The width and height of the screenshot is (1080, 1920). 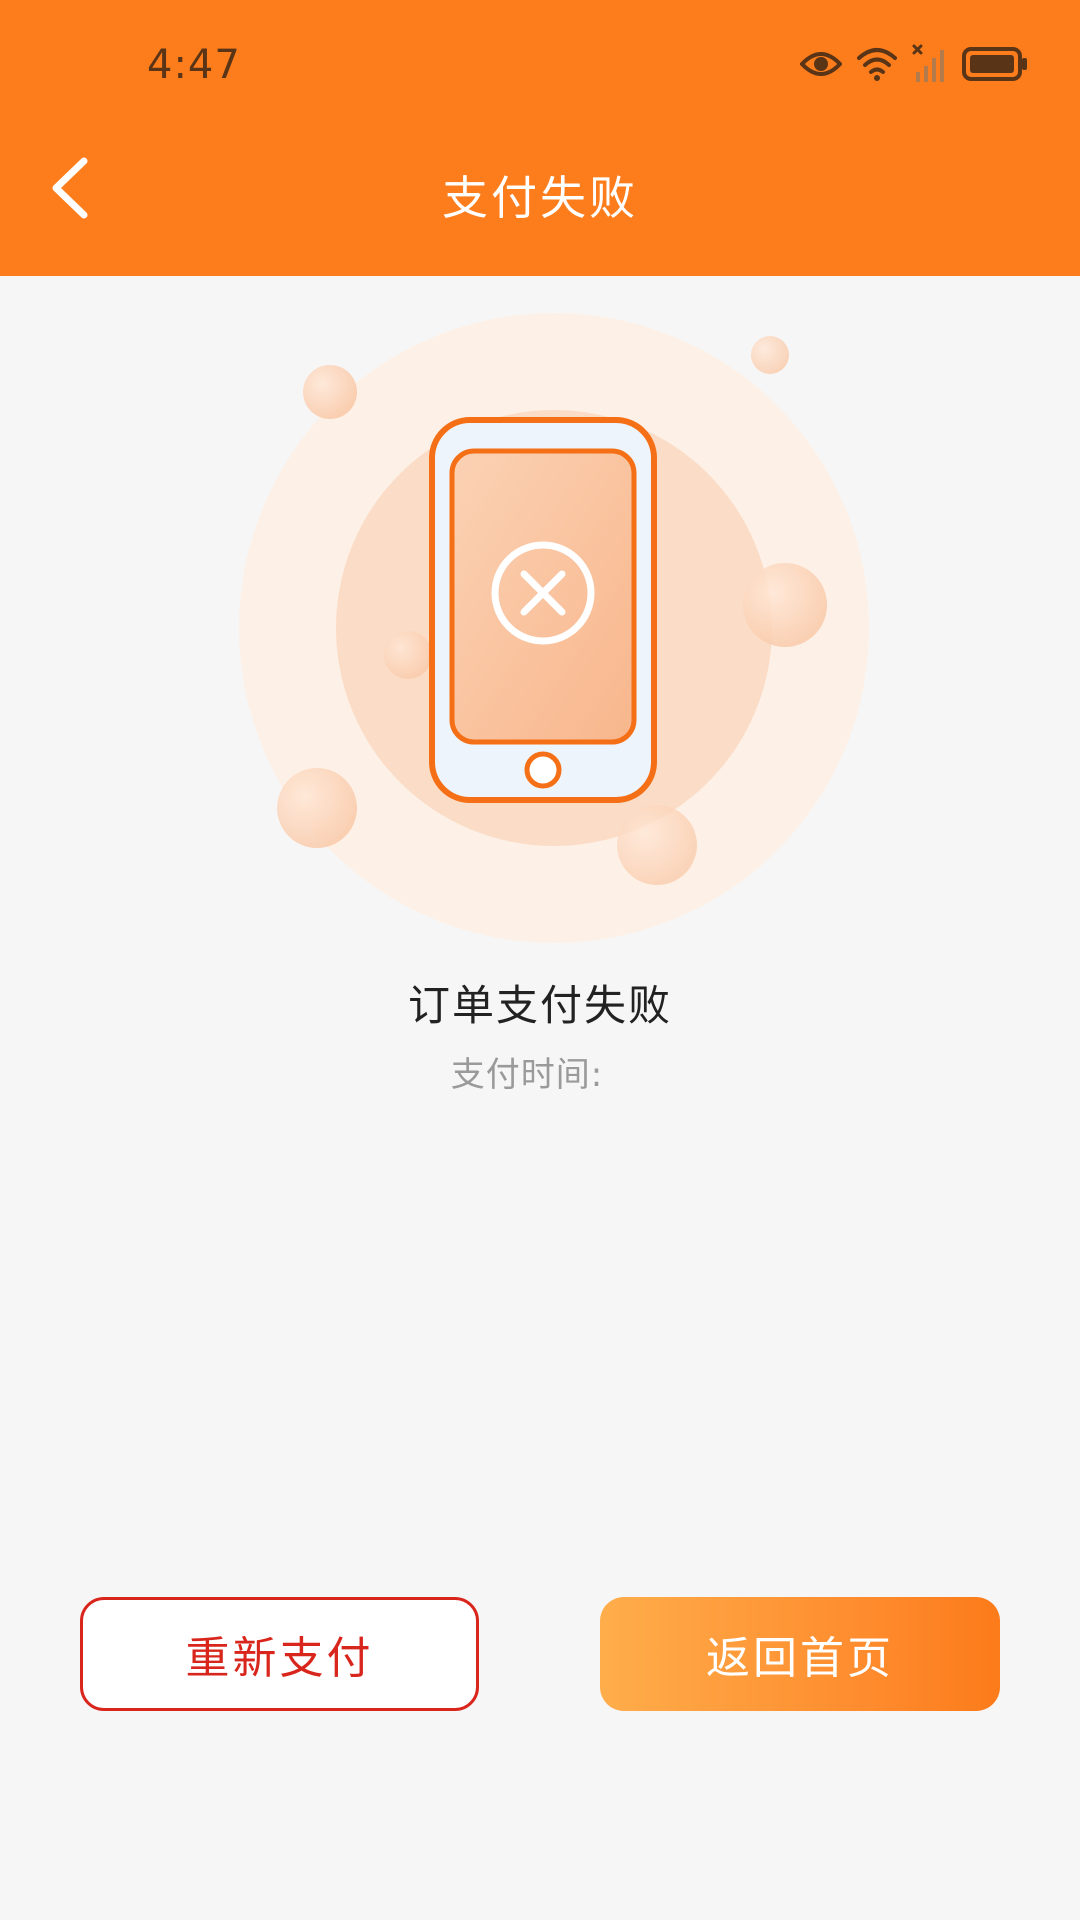 What do you see at coordinates (800, 1654) in the screenshot?
I see `back-home-button: 返回首页` at bounding box center [800, 1654].